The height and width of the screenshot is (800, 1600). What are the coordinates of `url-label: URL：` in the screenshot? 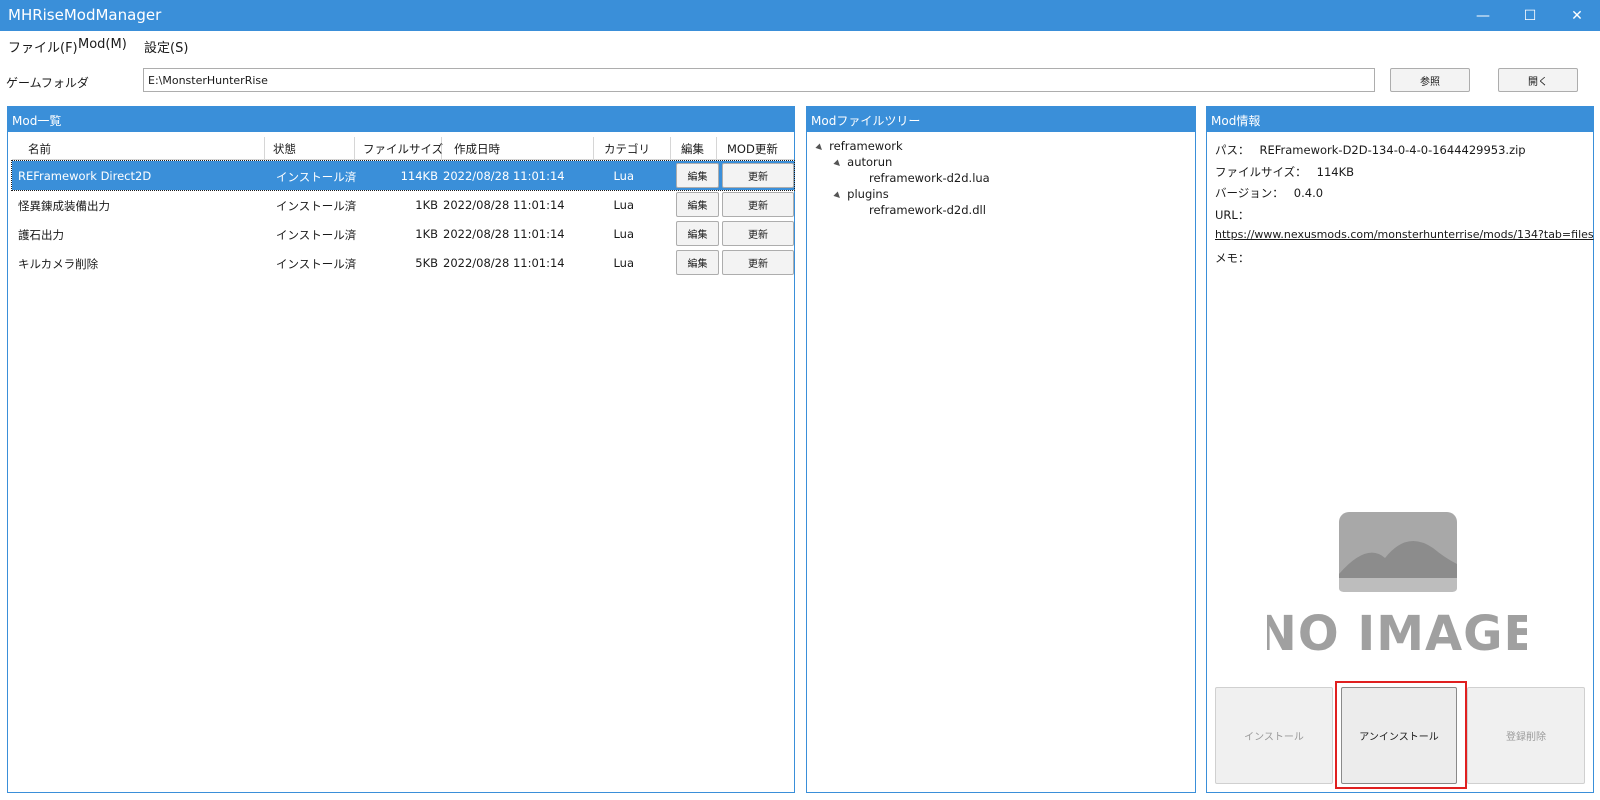 It's located at (1232, 215).